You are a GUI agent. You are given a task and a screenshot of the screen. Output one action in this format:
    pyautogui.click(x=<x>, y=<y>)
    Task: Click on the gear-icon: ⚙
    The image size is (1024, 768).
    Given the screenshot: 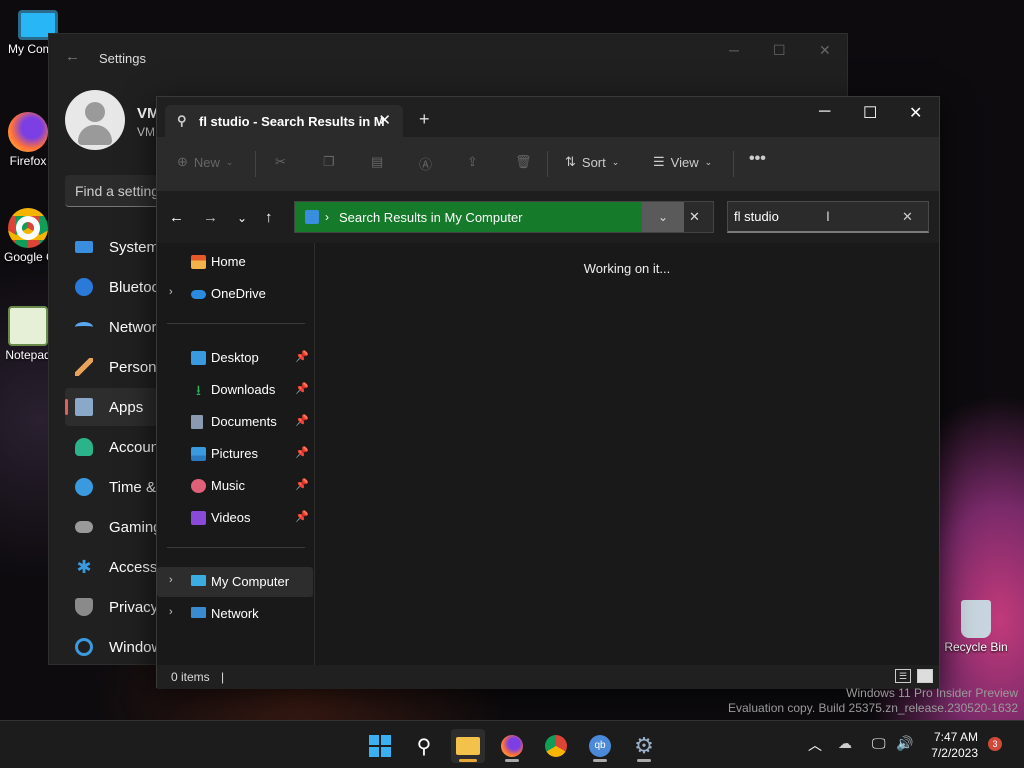 What is the action you would take?
    pyautogui.click(x=644, y=745)
    